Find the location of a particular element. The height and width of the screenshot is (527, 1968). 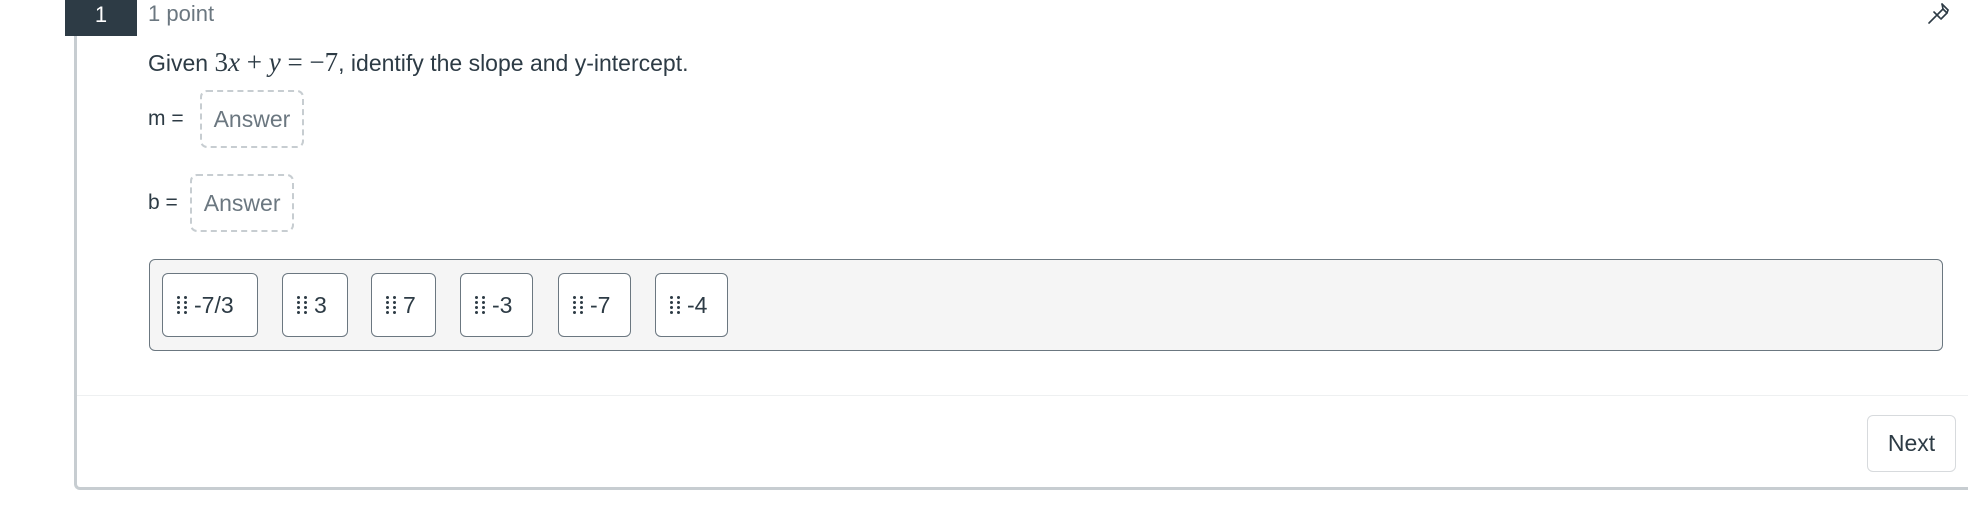

eq-coef: 3 is located at coordinates (221, 62).